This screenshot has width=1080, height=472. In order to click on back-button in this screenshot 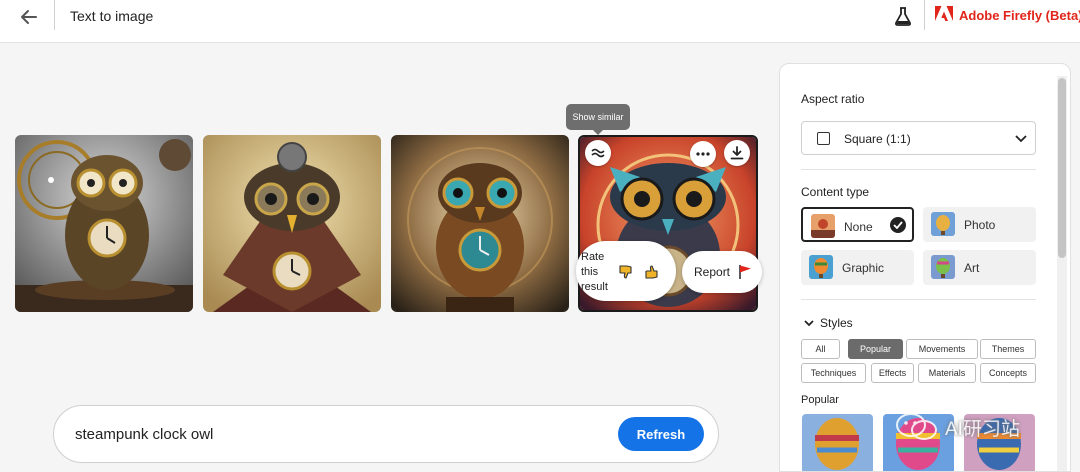, I will do `click(28, 17)`.